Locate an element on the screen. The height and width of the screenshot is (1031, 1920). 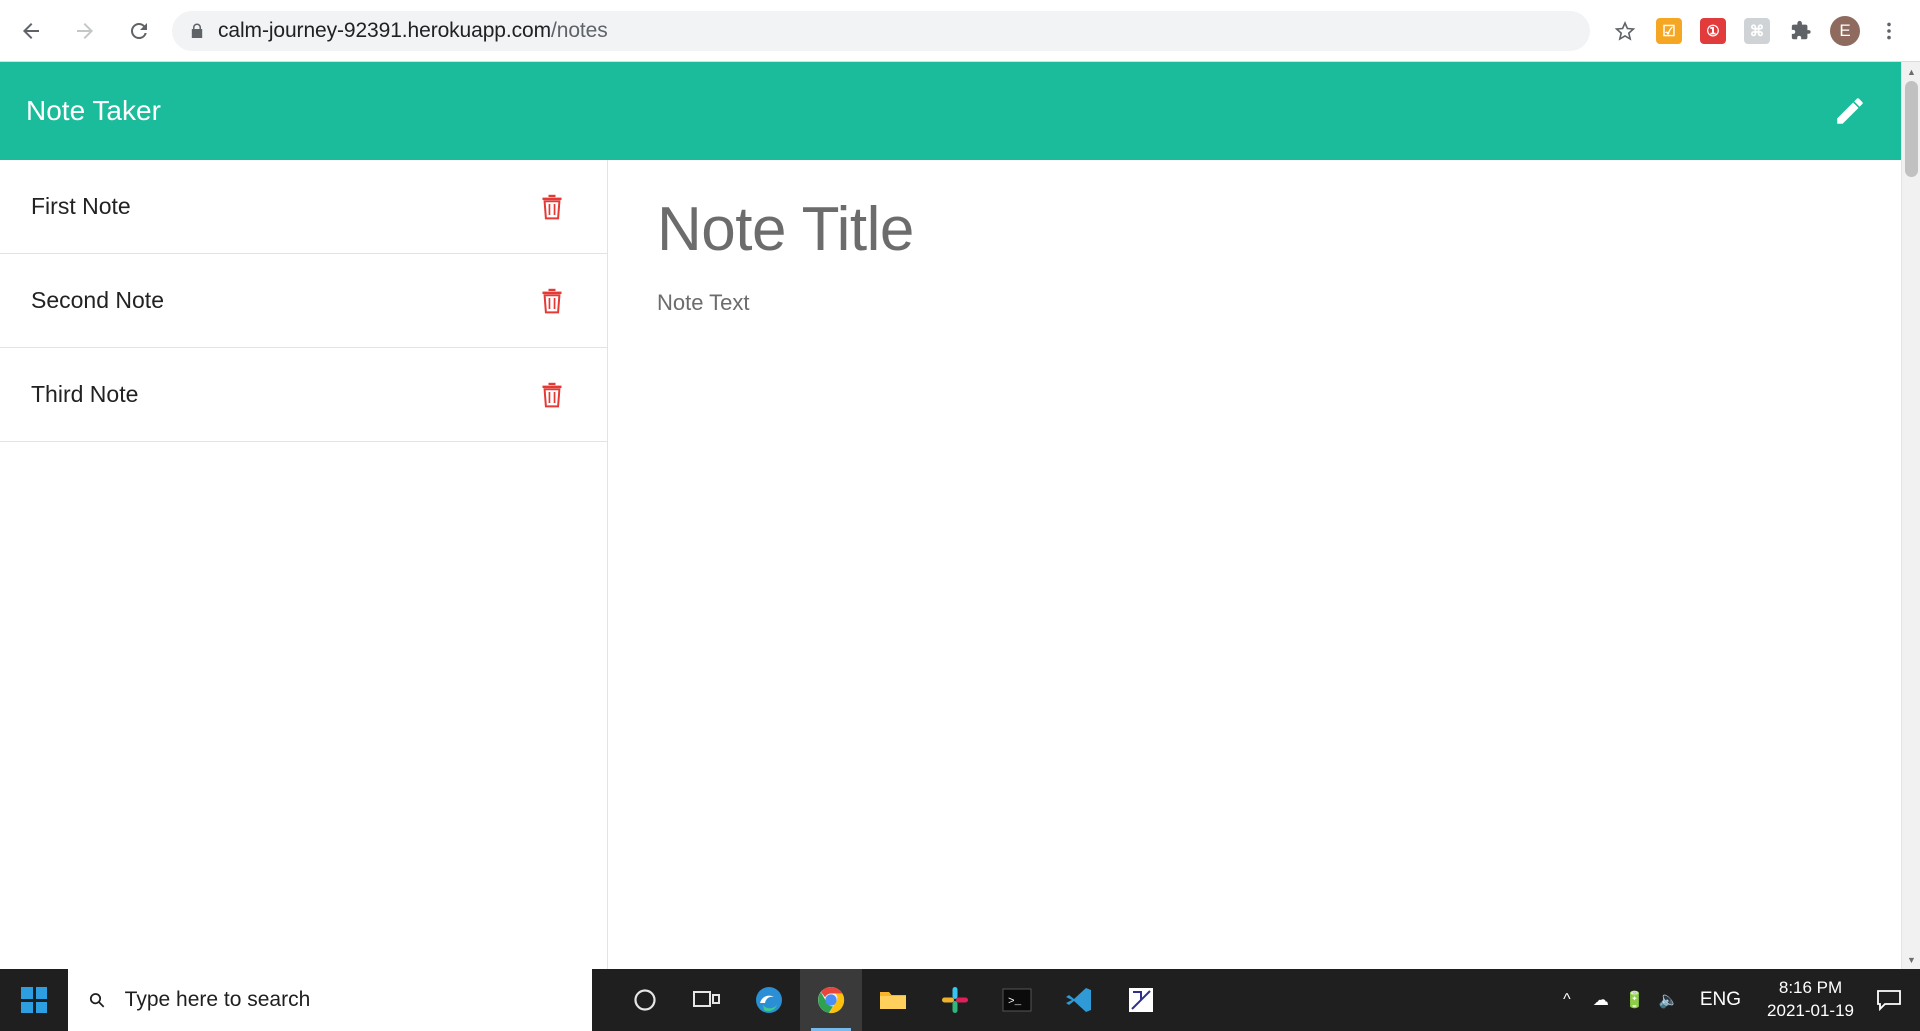
list-item: Third Note is located at coordinates (303, 395).